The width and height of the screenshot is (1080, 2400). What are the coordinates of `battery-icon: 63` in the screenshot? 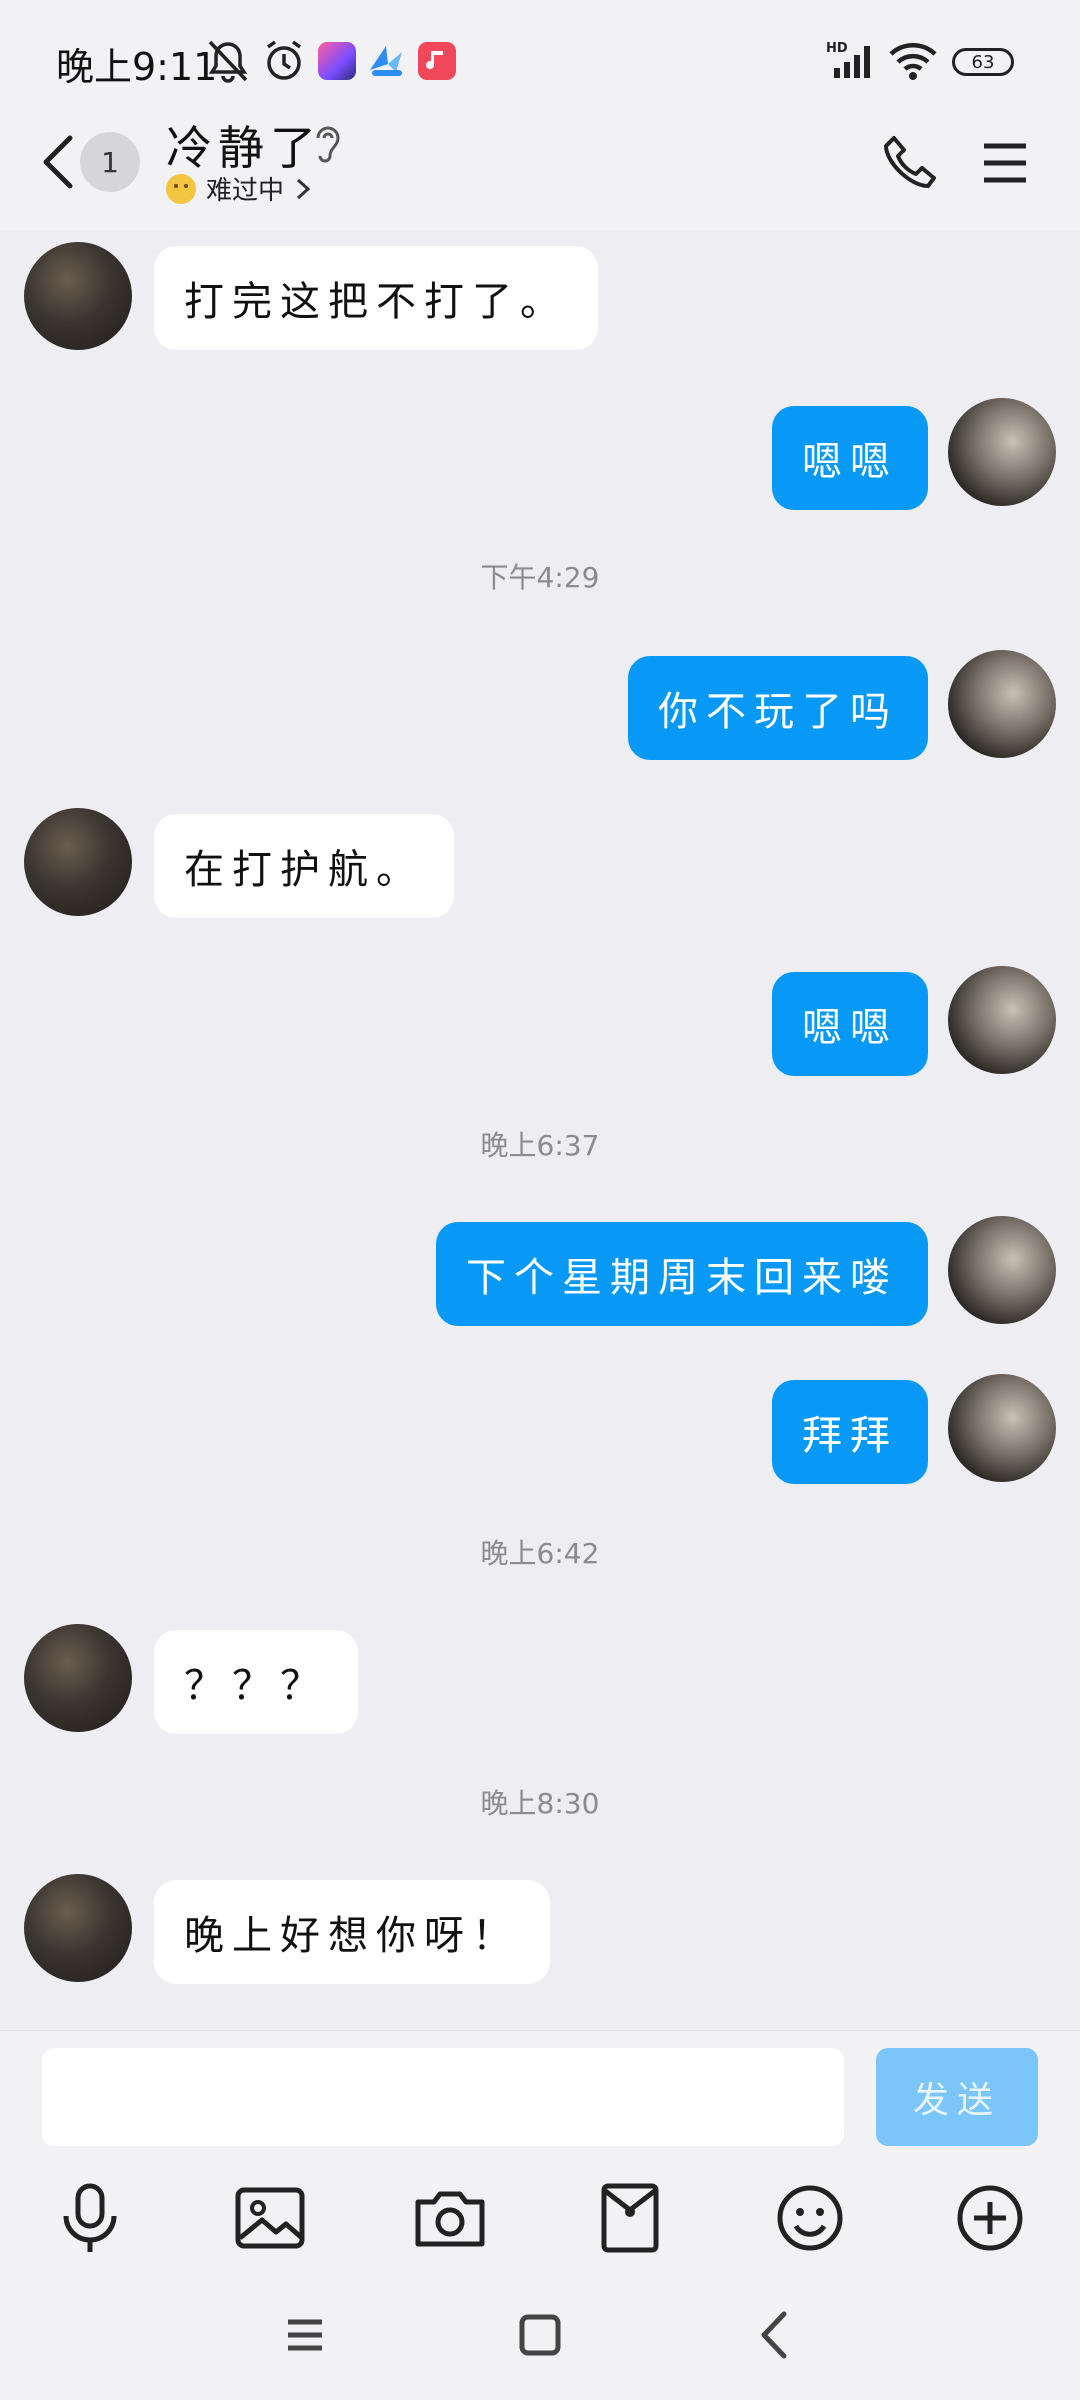 It's located at (983, 62).